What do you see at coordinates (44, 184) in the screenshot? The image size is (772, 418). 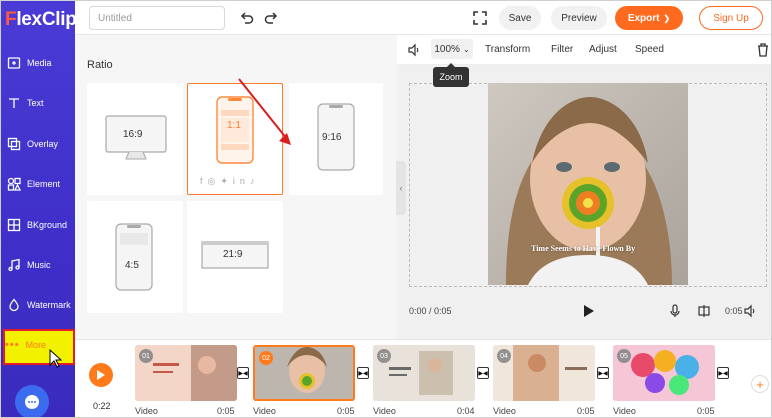 I see `sidebar-item-label: Element` at bounding box center [44, 184].